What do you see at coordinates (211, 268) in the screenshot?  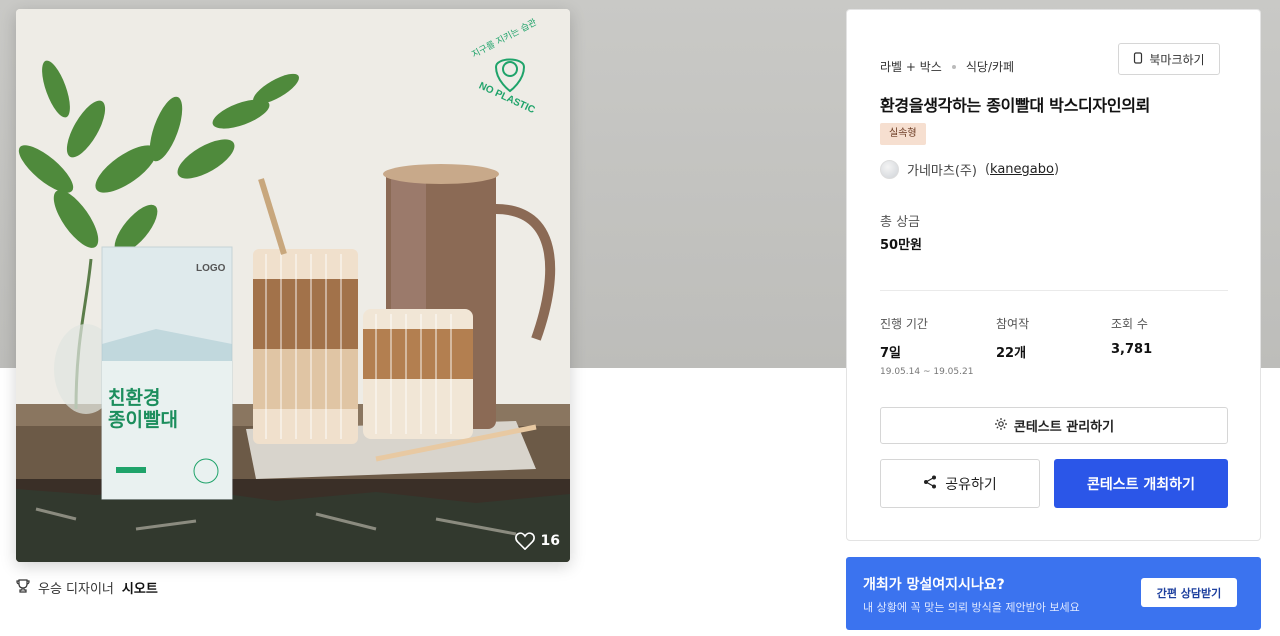 I see `svg-text: LOGO` at bounding box center [211, 268].